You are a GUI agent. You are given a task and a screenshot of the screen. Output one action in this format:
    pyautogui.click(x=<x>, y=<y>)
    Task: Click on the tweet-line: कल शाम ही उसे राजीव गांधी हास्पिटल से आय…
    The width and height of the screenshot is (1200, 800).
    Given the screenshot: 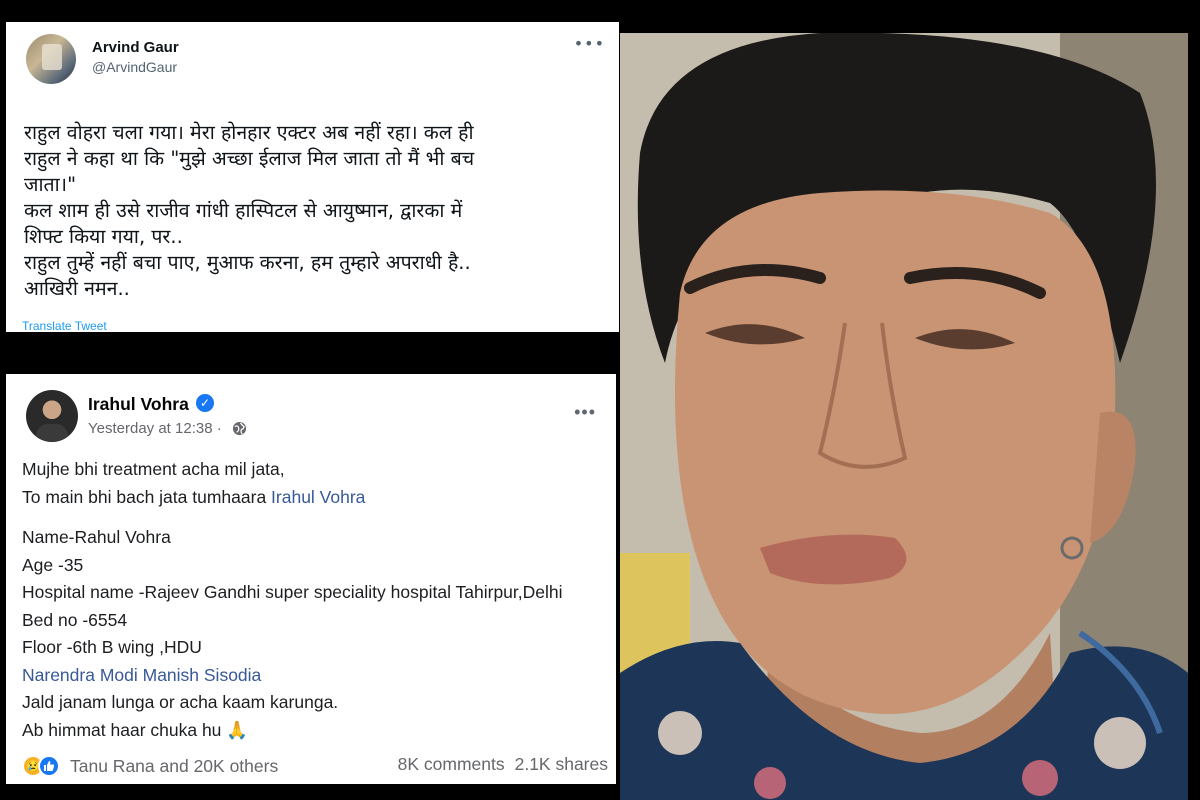 What is the action you would take?
    pyautogui.click(x=243, y=210)
    